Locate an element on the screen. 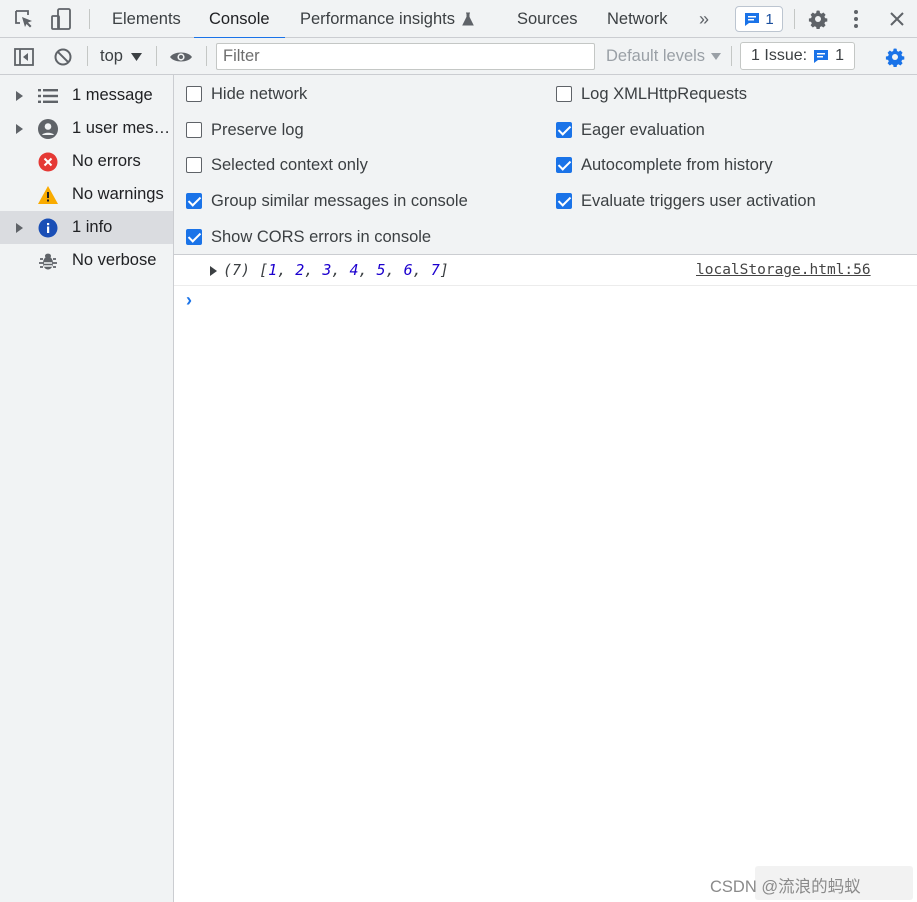 This screenshot has width=917, height=902. sidebar-item-label: 1 info is located at coordinates (92, 227).